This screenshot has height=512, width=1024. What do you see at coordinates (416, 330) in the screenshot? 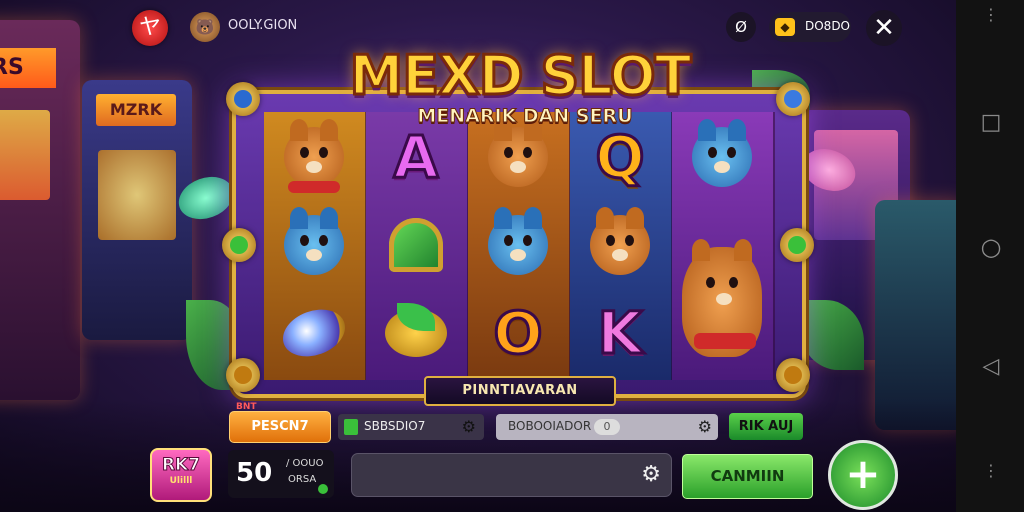
I see `leaf-coin-icon` at bounding box center [416, 330].